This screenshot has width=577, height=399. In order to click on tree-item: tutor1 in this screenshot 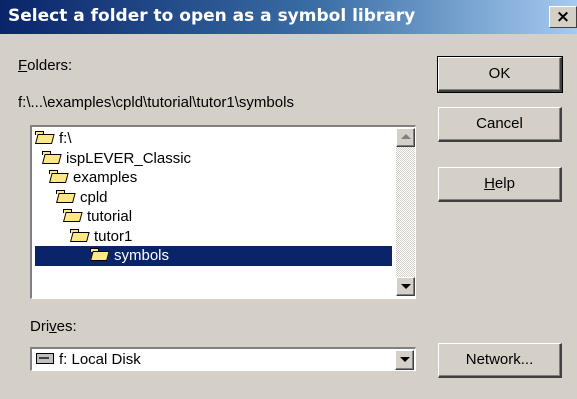, I will do `click(102, 237)`.